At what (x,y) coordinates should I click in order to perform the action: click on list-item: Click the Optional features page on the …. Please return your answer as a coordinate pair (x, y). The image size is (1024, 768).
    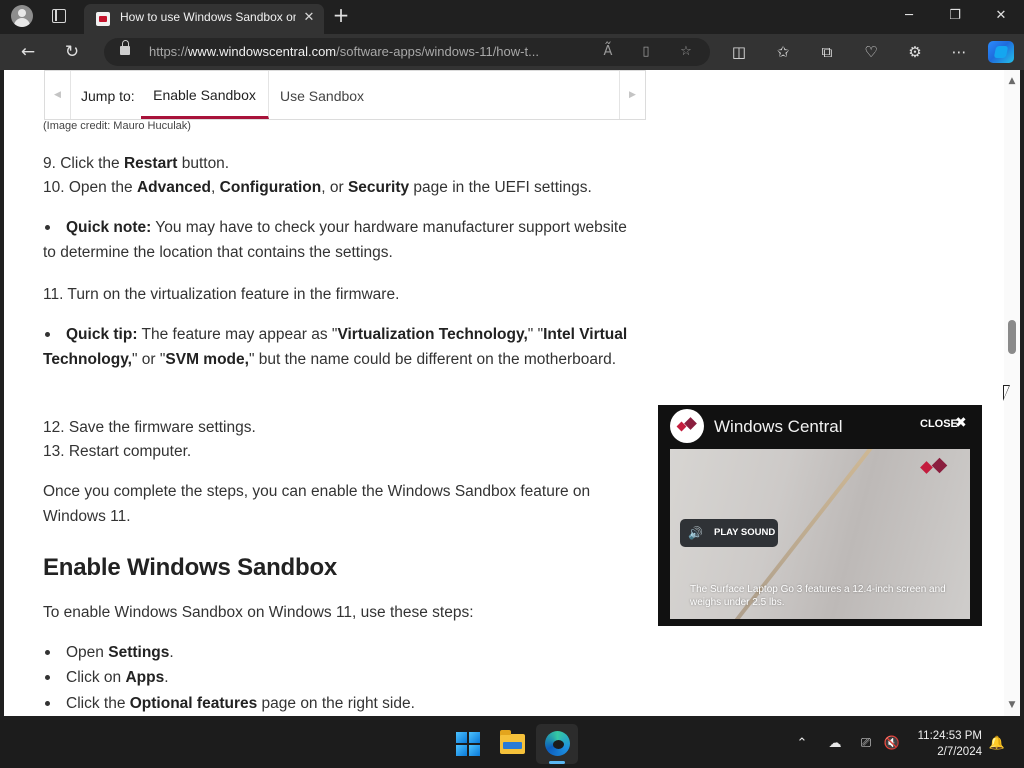
    Looking at the image, I should click on (240, 703).